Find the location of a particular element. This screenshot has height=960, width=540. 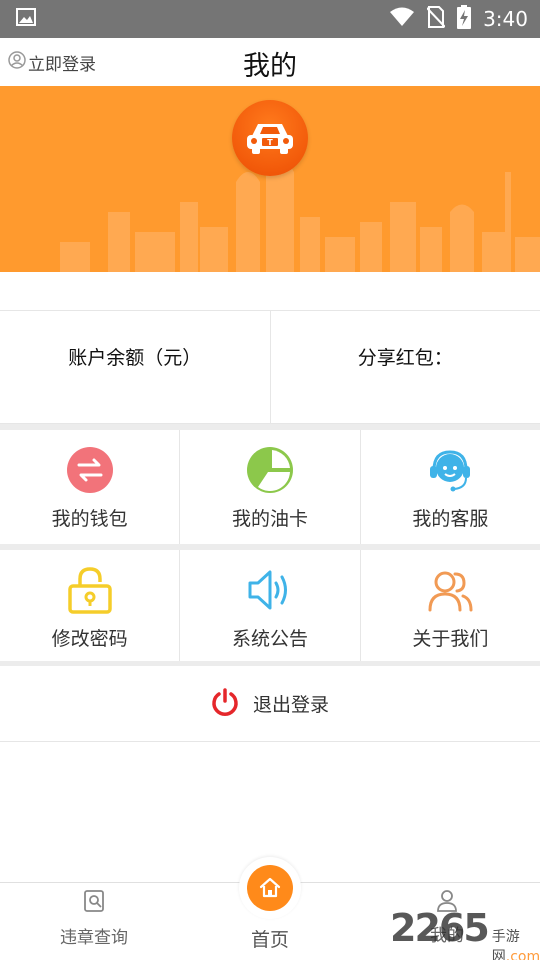

tab-label: 违章查询 is located at coordinates (94, 938).